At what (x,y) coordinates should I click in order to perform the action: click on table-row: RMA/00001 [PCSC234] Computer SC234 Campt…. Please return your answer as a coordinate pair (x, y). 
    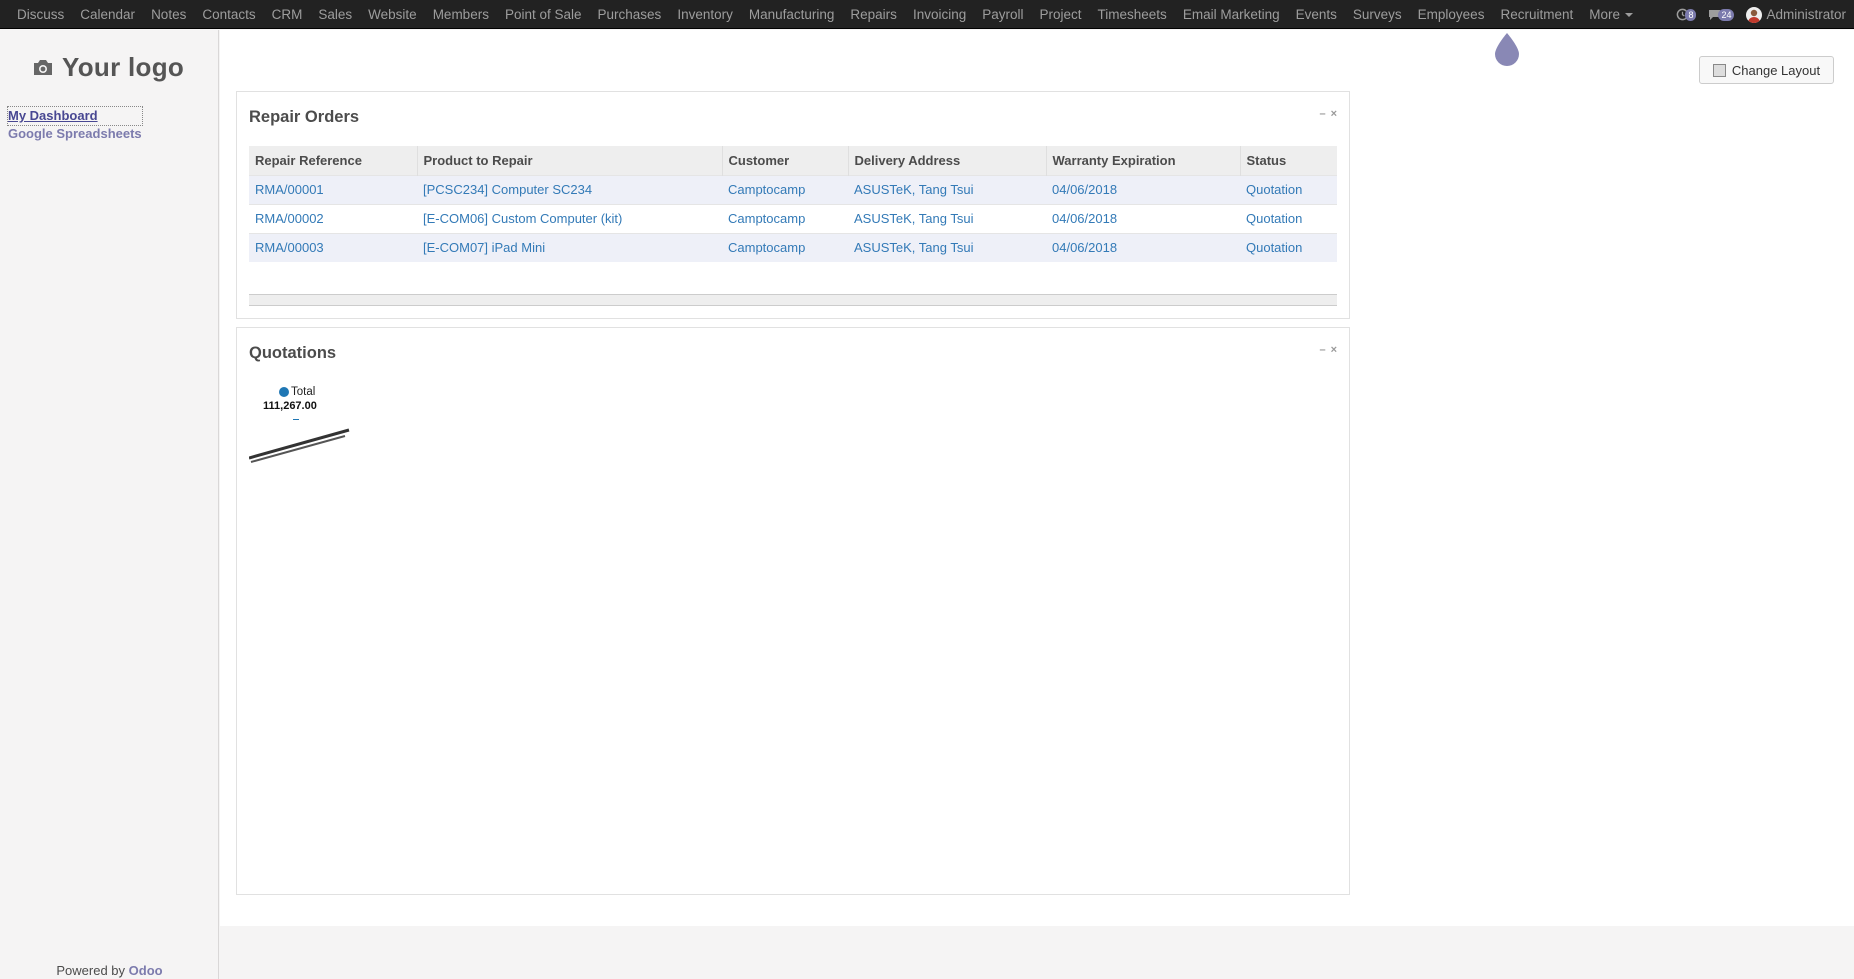
    Looking at the image, I should click on (793, 189).